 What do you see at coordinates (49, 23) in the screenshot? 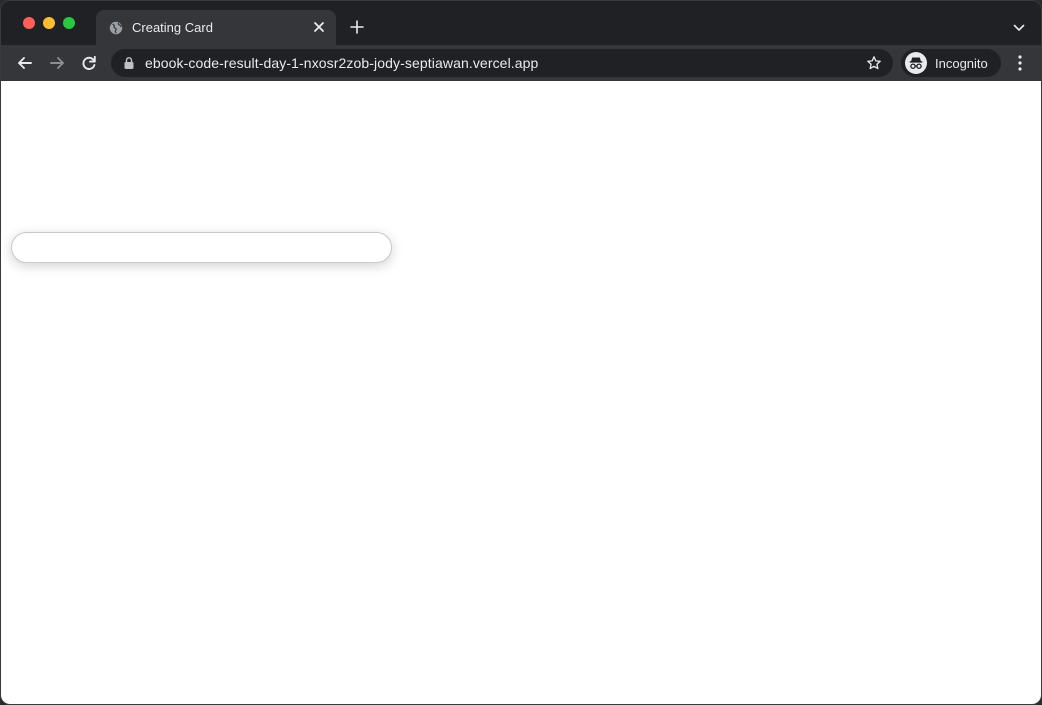
I see `window-minimize-button` at bounding box center [49, 23].